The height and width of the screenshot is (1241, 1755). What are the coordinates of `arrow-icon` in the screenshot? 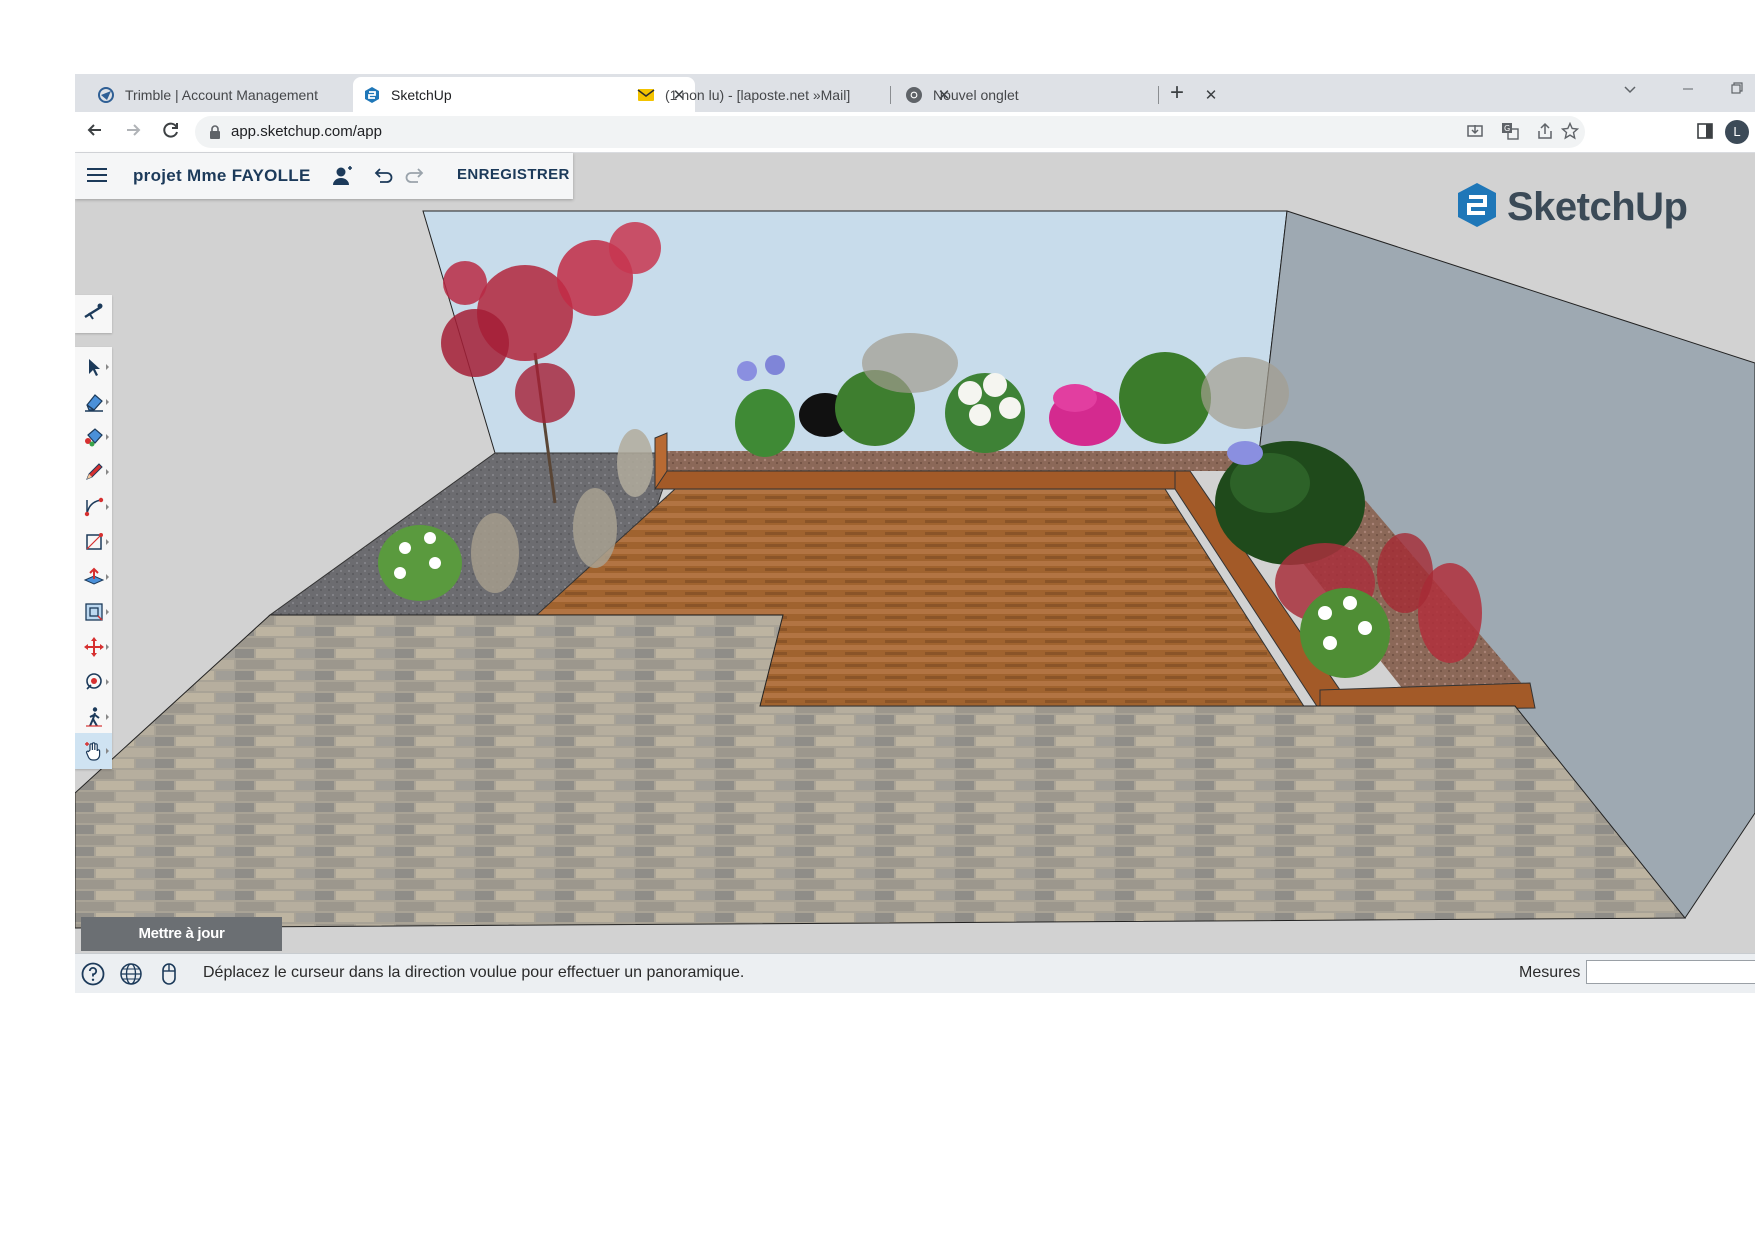 It's located at (94, 367).